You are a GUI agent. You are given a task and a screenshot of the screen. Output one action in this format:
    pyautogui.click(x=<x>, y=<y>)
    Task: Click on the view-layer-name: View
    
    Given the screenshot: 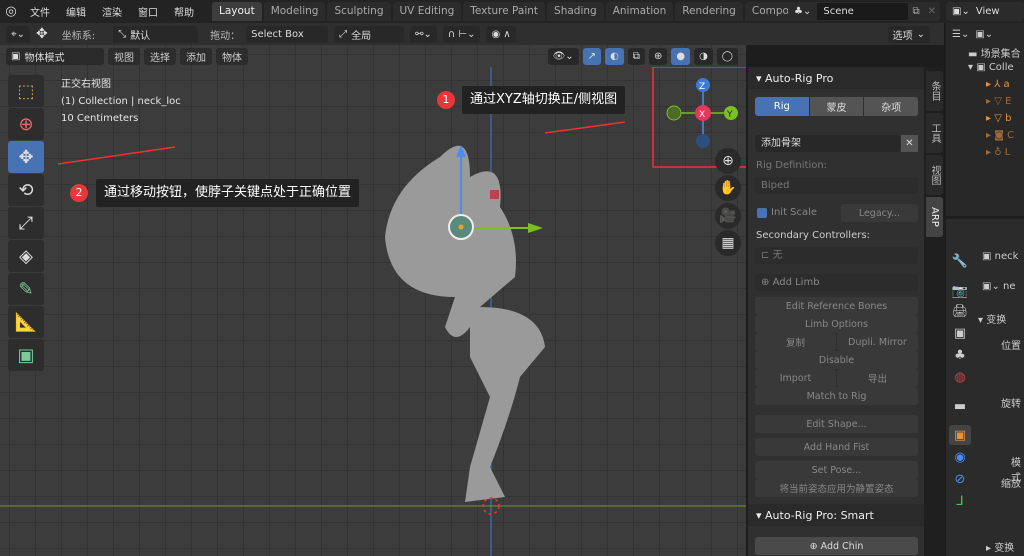 What is the action you would take?
    pyautogui.click(x=988, y=11)
    